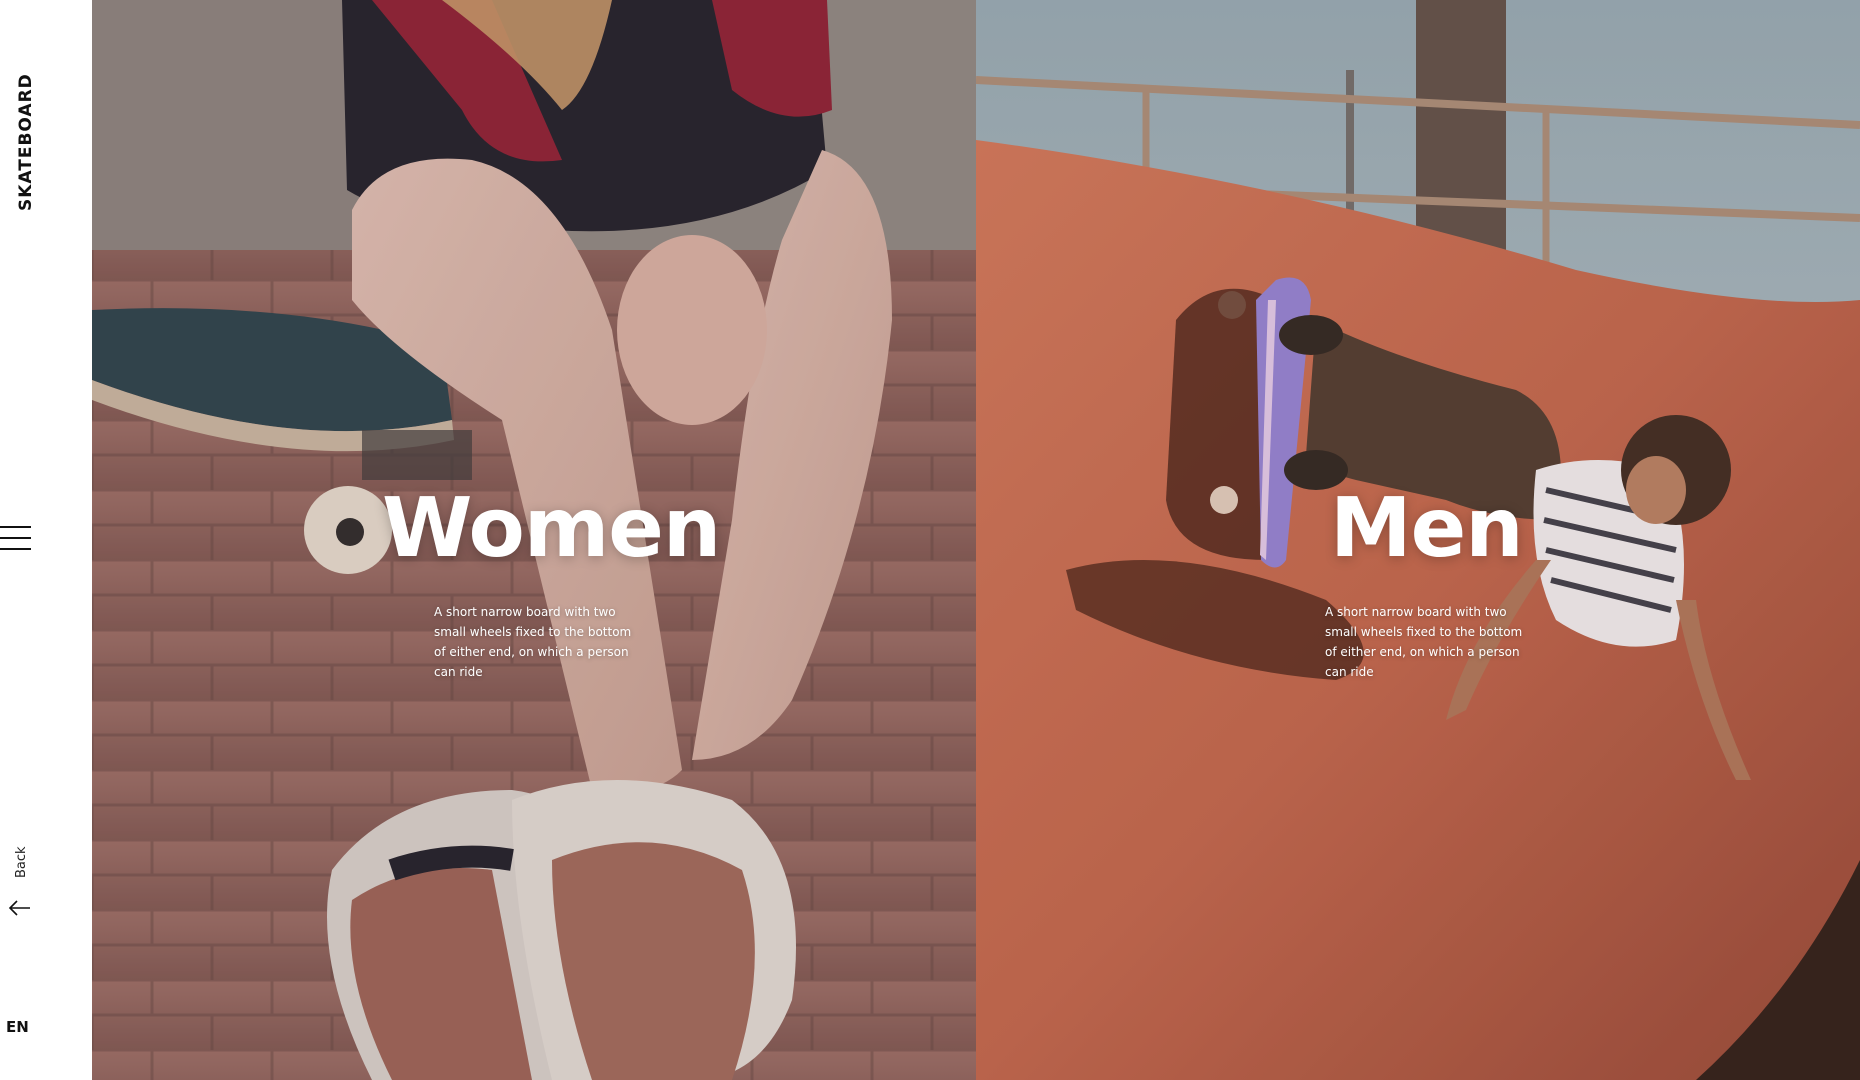 The image size is (1860, 1080). What do you see at coordinates (26, 142) in the screenshot?
I see `brand-name: SKATEBOARD` at bounding box center [26, 142].